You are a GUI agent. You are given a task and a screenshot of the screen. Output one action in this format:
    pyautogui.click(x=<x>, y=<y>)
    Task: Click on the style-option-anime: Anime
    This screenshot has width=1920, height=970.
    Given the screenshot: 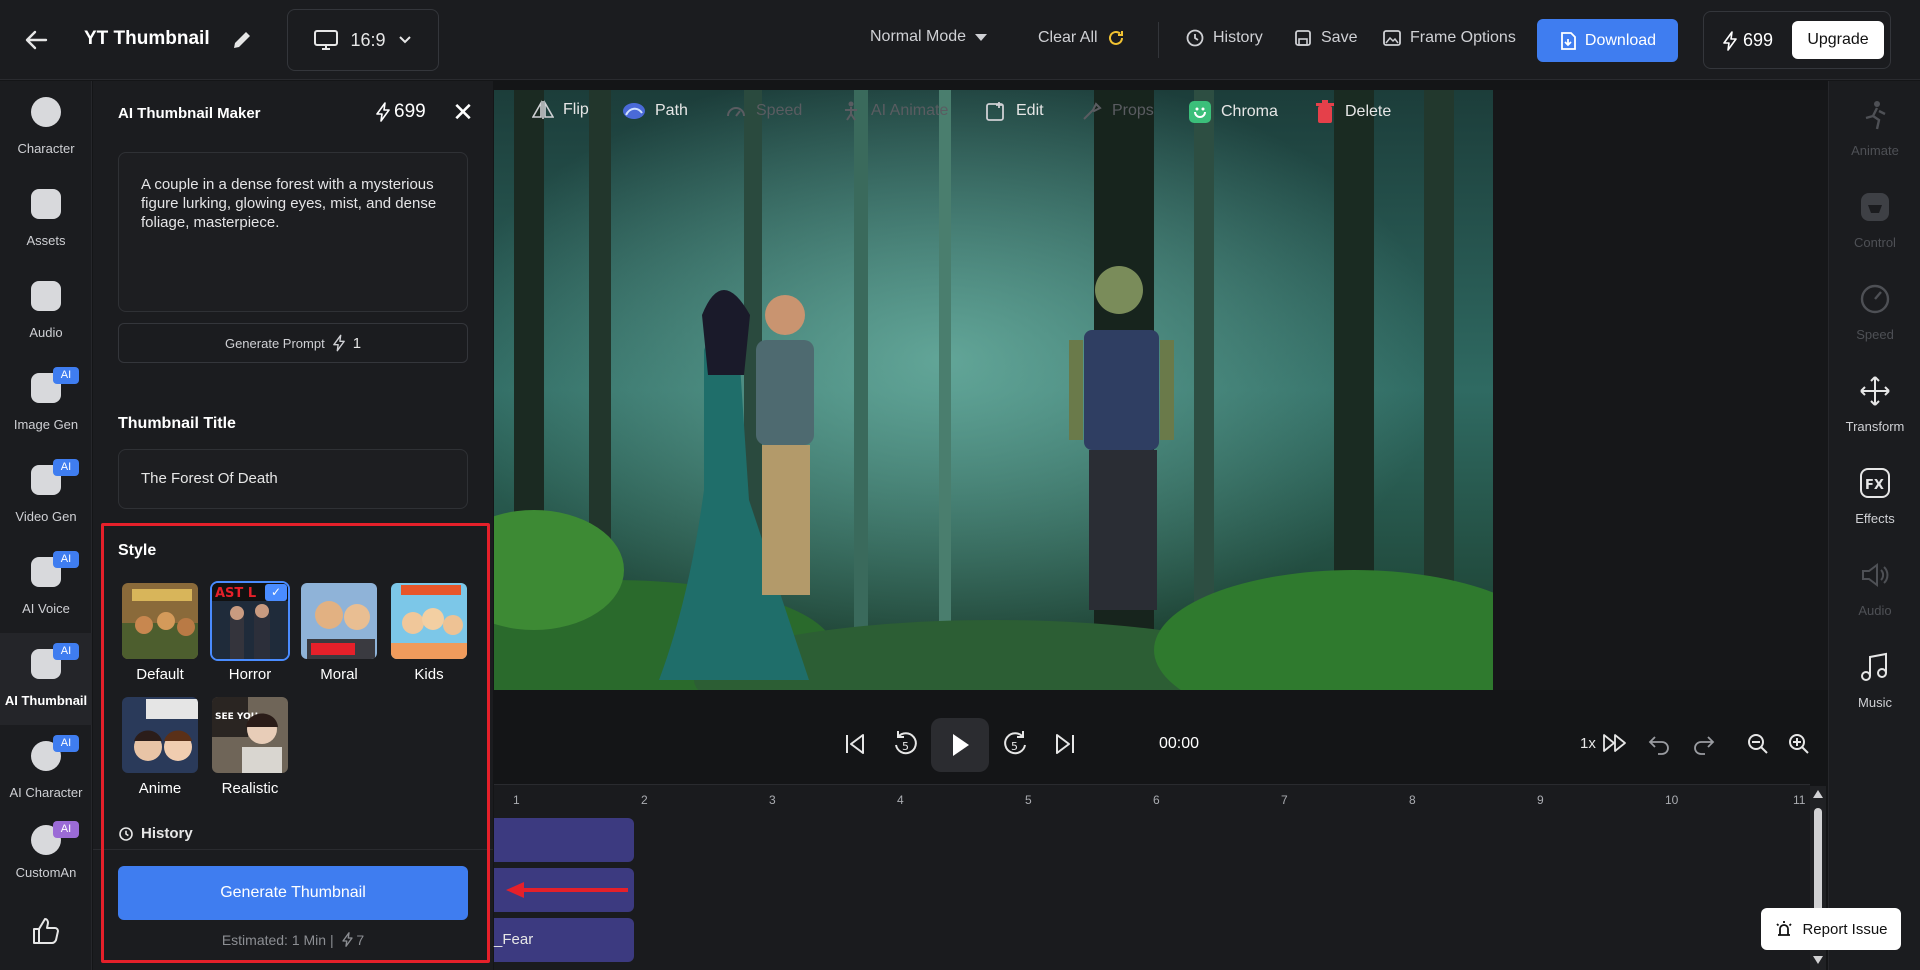 What is the action you would take?
    pyautogui.click(x=160, y=747)
    